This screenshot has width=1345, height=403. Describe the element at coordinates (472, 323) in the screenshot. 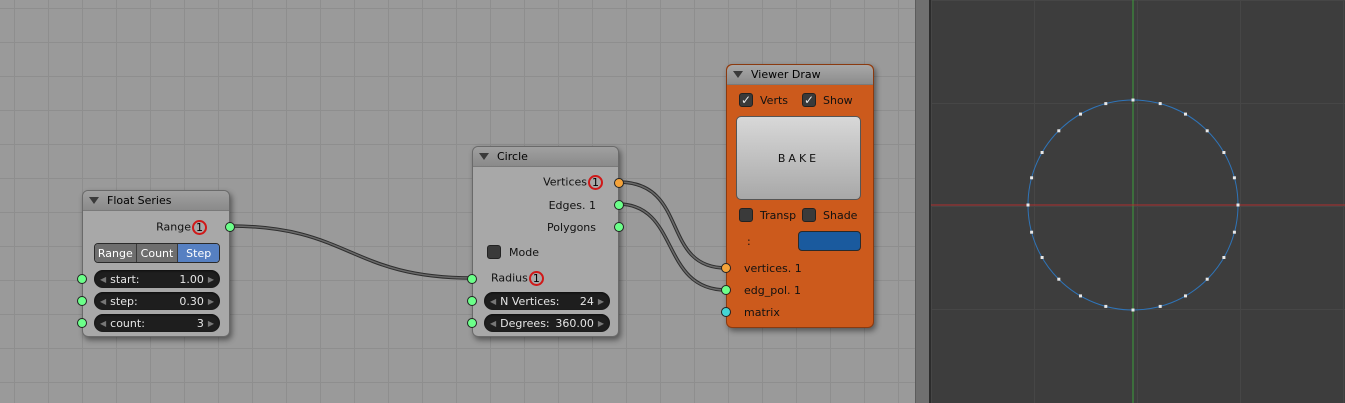

I see `degrees-input-socket` at that location.